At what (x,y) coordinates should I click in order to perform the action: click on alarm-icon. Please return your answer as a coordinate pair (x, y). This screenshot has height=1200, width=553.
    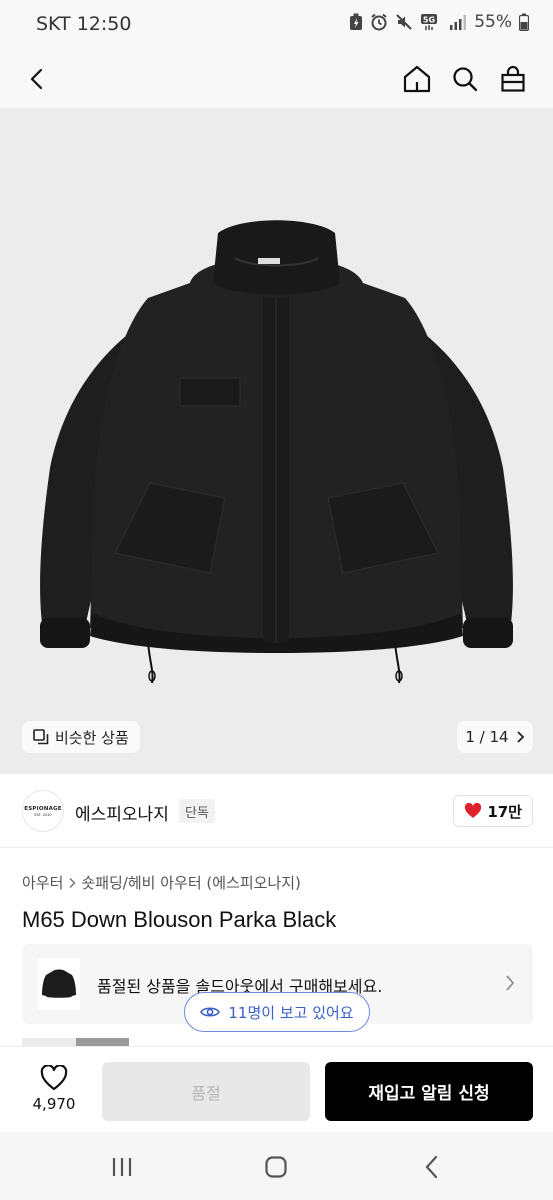
    Looking at the image, I should click on (379, 22).